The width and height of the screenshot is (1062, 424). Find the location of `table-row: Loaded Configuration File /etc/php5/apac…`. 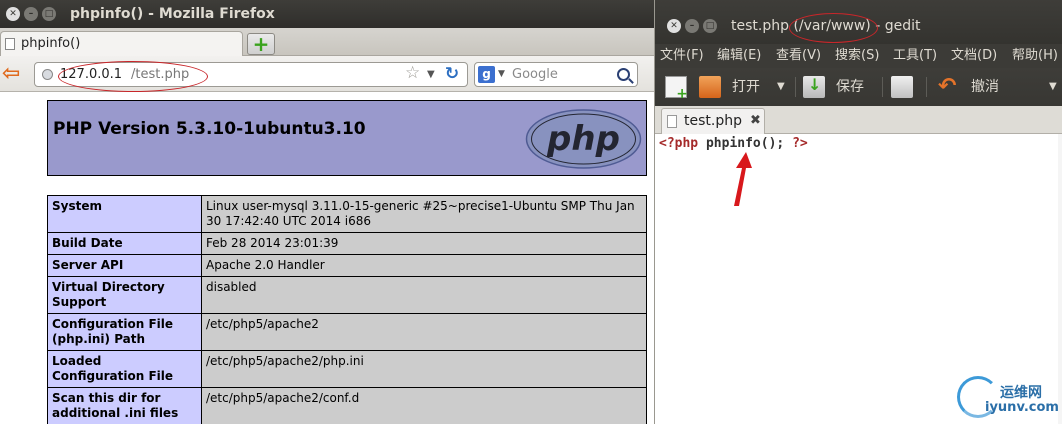

table-row: Loaded Configuration File /etc/php5/apac… is located at coordinates (347, 369).